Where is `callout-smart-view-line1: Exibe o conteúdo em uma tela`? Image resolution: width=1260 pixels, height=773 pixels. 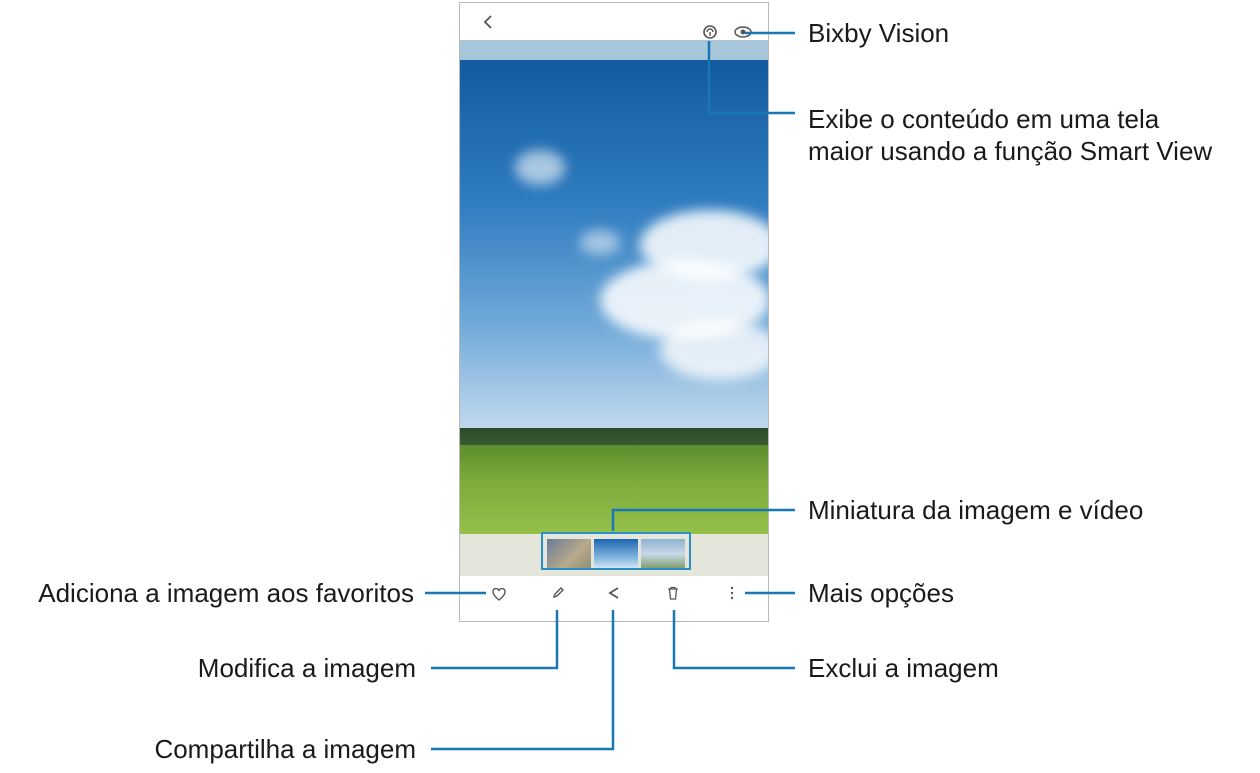
callout-smart-view-line1: Exibe o conteúdo em uma tela is located at coordinates (984, 119).